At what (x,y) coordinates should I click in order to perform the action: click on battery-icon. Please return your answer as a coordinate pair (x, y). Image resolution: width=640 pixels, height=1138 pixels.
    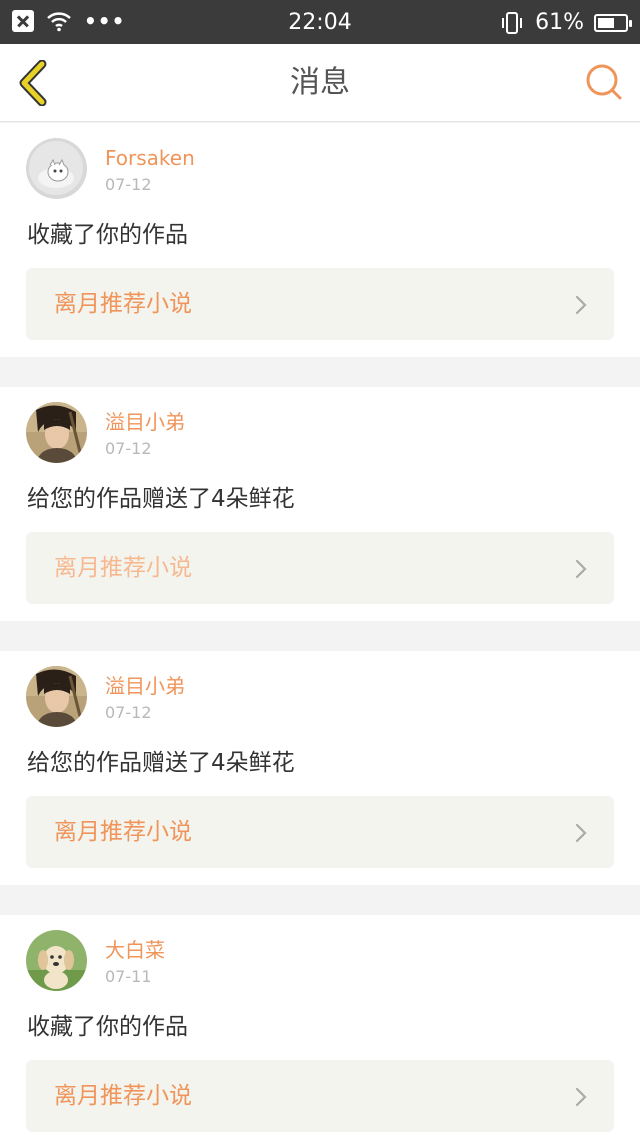
    Looking at the image, I should click on (613, 23).